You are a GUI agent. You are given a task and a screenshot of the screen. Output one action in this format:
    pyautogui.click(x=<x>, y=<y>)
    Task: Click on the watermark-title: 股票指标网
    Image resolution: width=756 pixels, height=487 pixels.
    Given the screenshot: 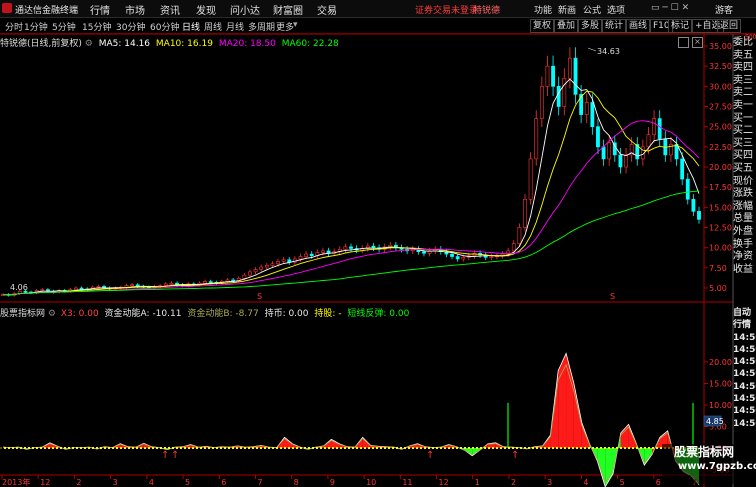 What is the action you would take?
    pyautogui.click(x=704, y=452)
    